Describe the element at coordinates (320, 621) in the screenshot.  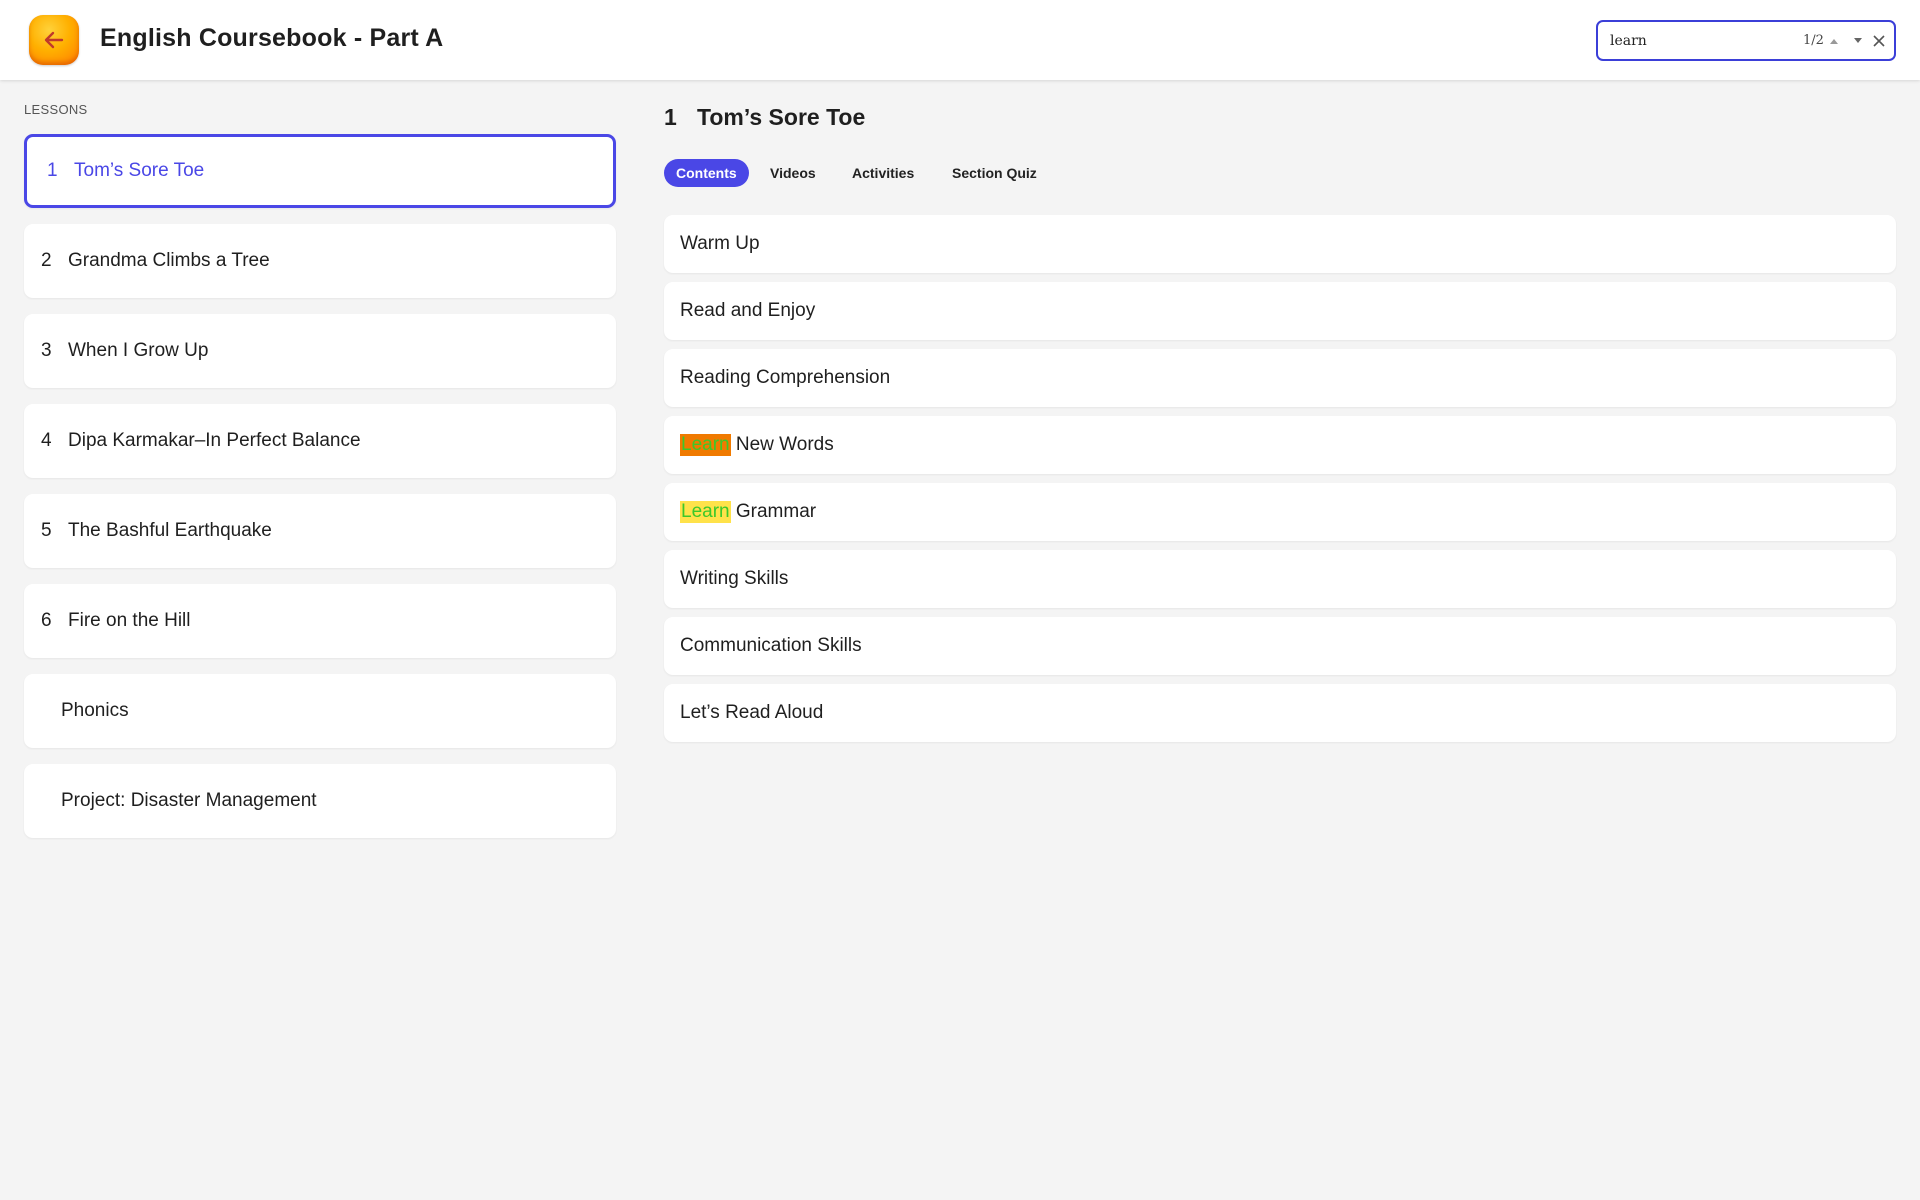
I see `lesson-item-6: 6 Fire on the Hill` at that location.